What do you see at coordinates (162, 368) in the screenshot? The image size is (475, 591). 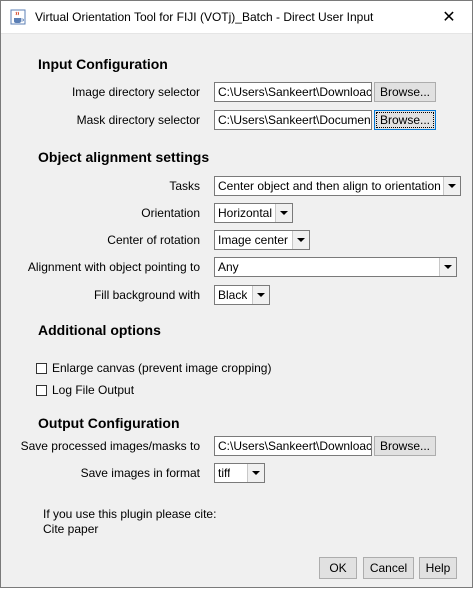 I see `enlarge-canvas-label: Enlarge canvas (prevent image cropping)` at bounding box center [162, 368].